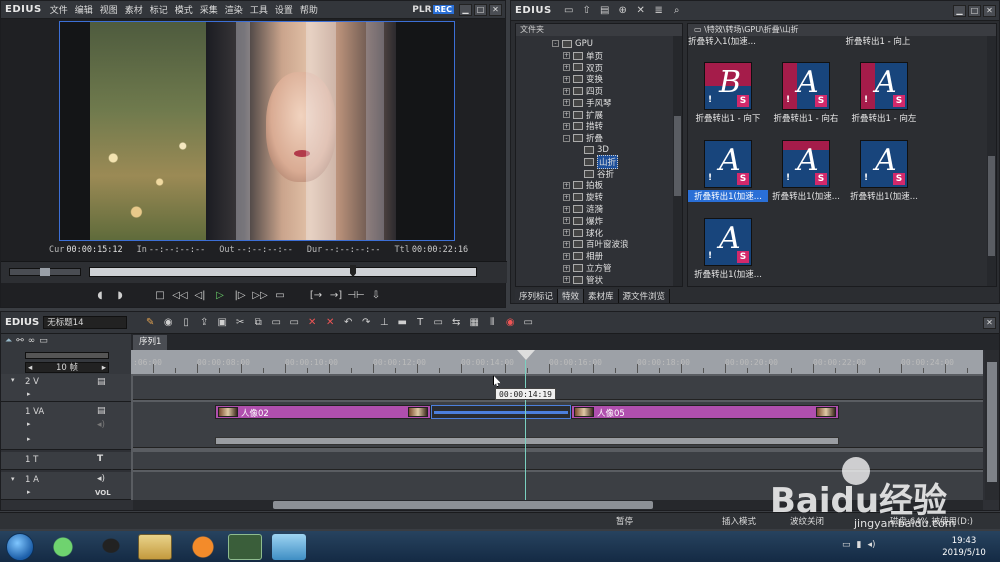 This screenshot has height=562, width=1000. Describe the element at coordinates (8, 341) in the screenshot. I see `track-tool-icon: ⏶` at that location.